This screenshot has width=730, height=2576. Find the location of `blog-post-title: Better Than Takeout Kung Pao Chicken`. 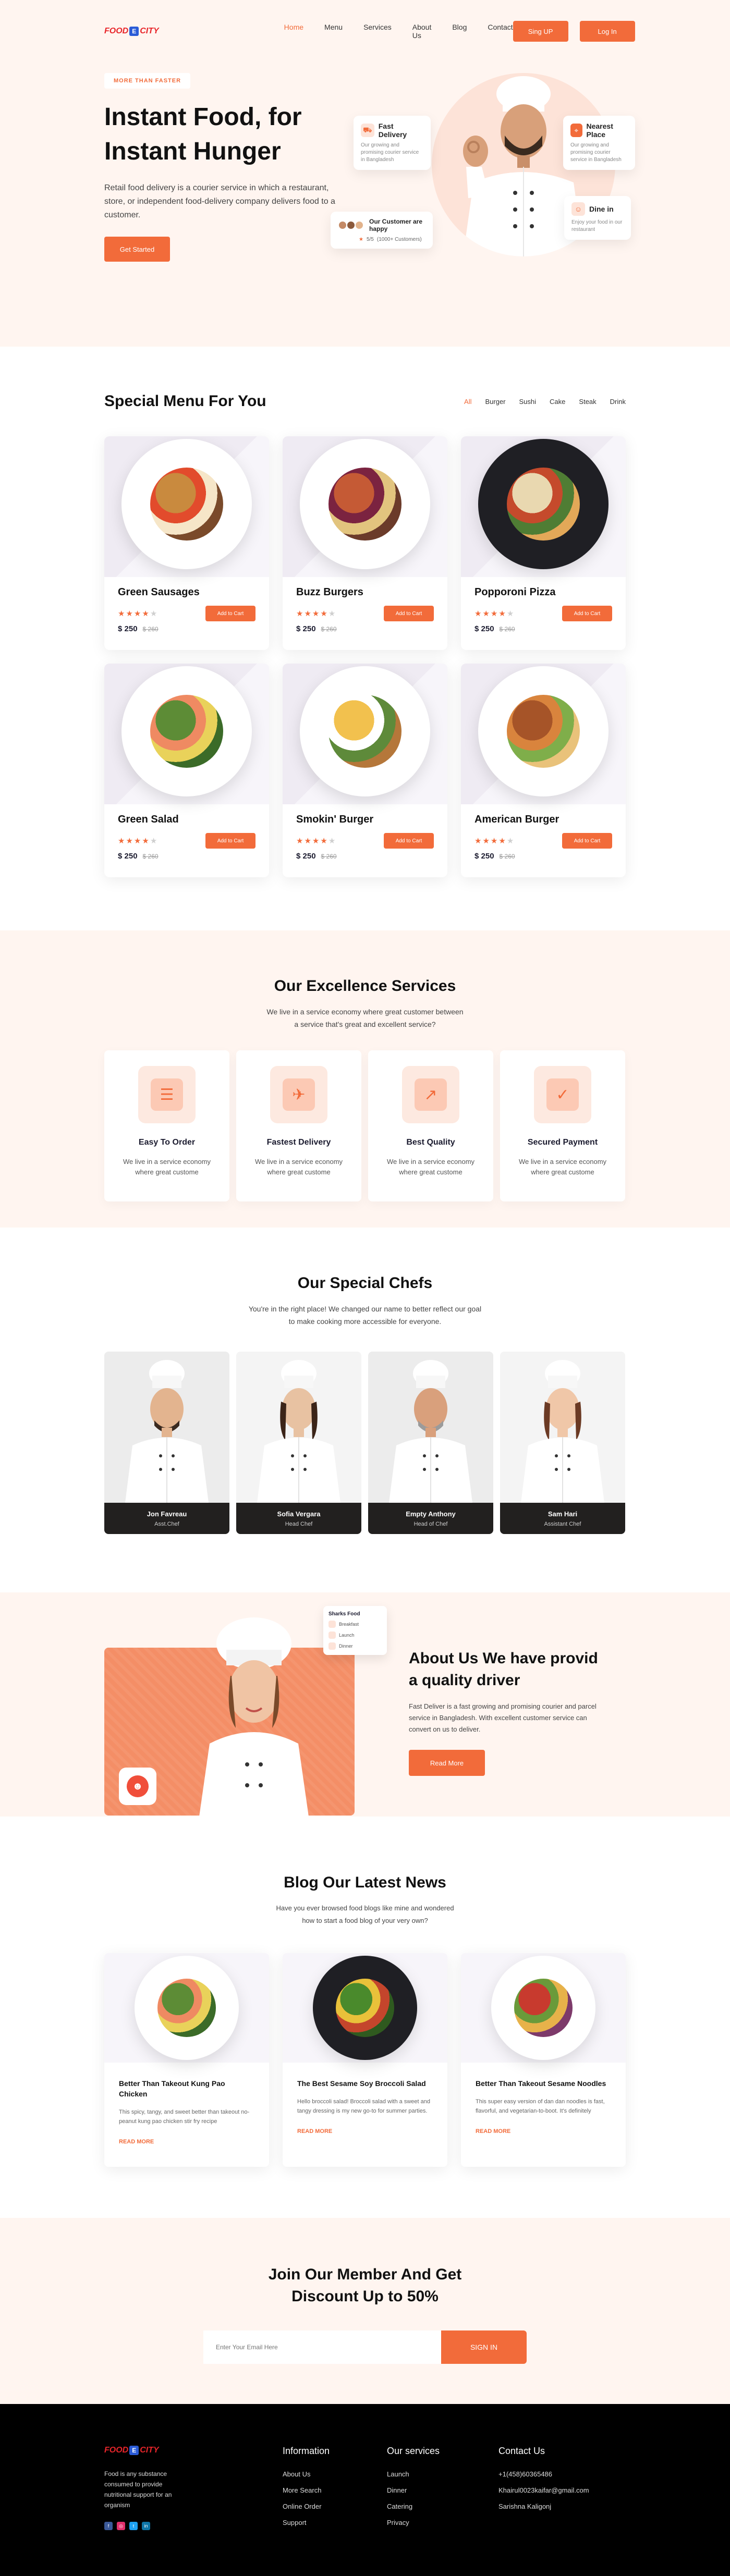

blog-post-title: Better Than Takeout Kung Pao Chicken is located at coordinates (186, 2088).